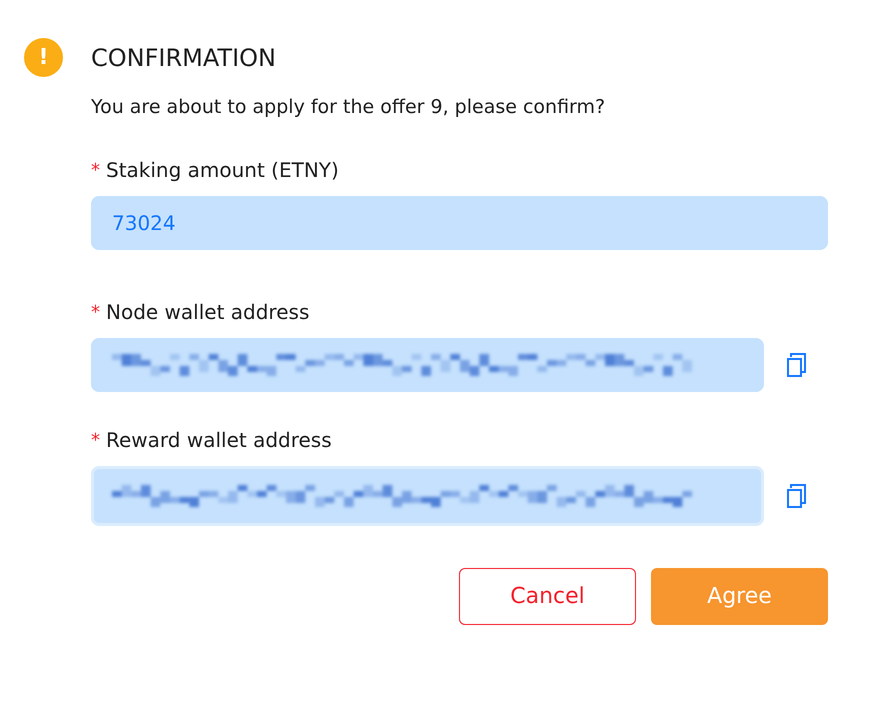 Image resolution: width=875 pixels, height=703 pixels. What do you see at coordinates (222, 170) in the screenshot?
I see `field-label: Staking amount (ETNY)` at bounding box center [222, 170].